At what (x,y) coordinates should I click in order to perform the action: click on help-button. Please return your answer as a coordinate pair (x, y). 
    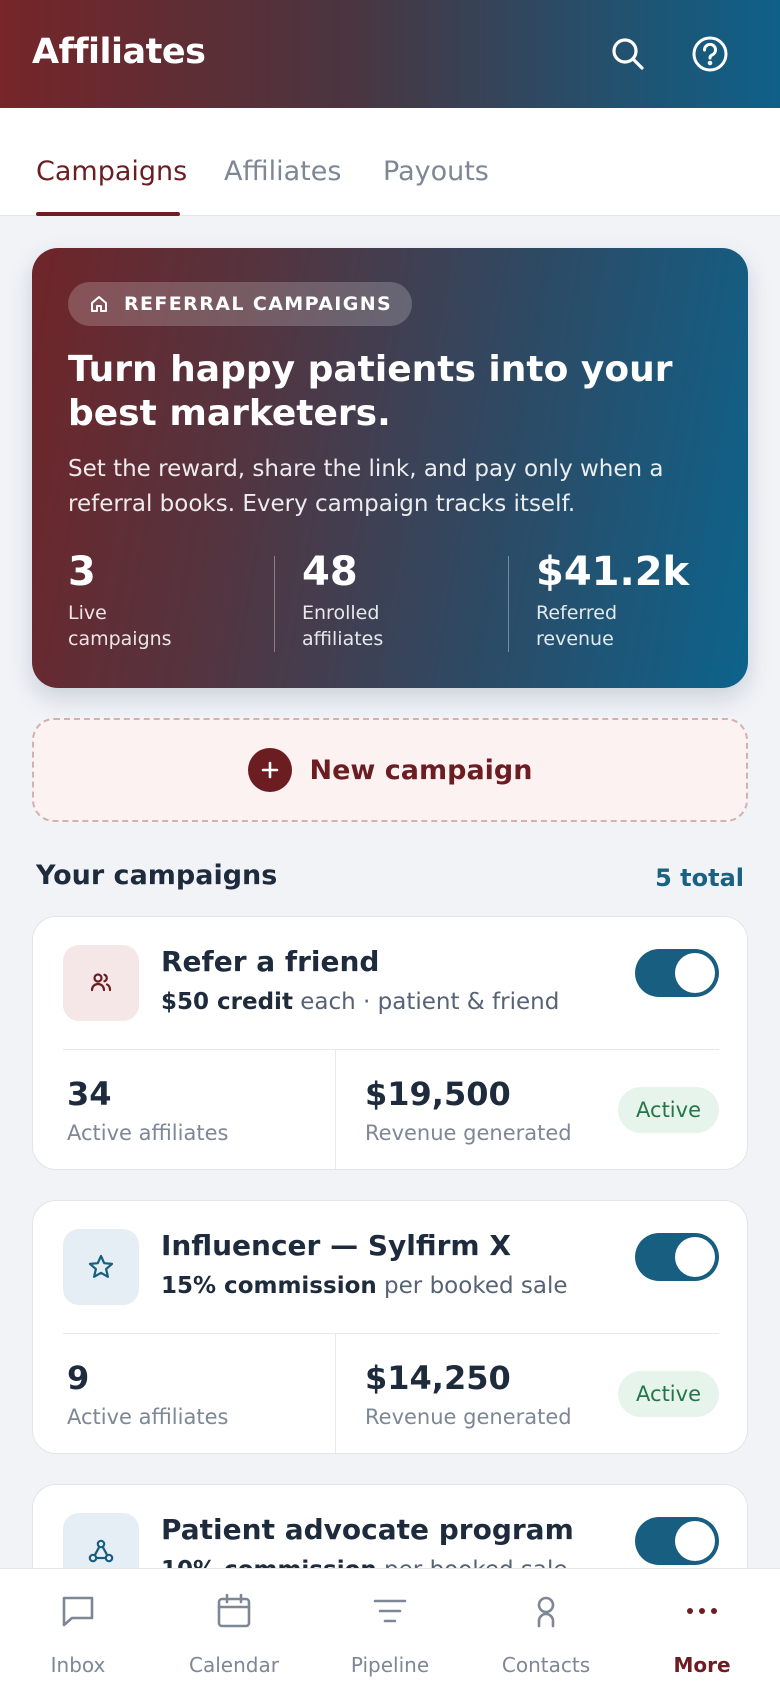
    Looking at the image, I should click on (710, 54).